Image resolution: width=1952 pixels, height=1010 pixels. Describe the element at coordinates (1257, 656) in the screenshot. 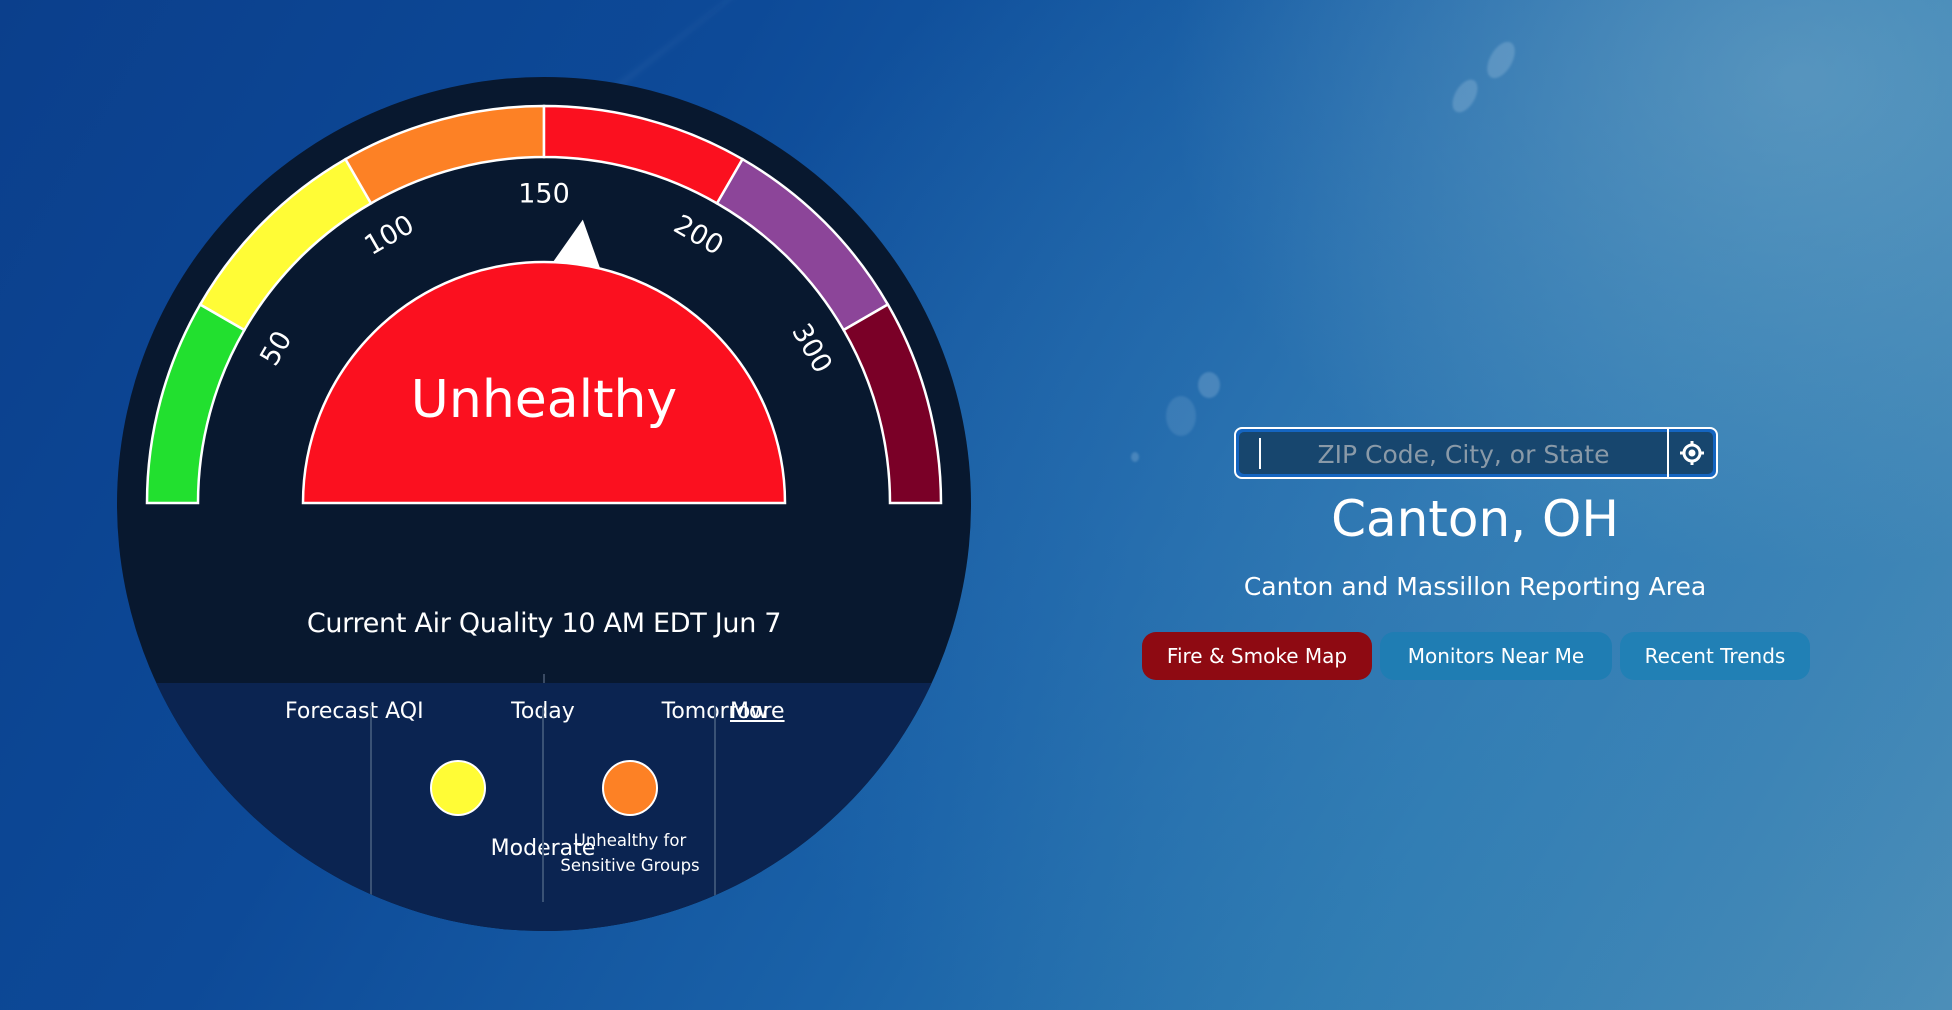

I see `fire-smoke-map-button: Fire & Smoke Map` at that location.